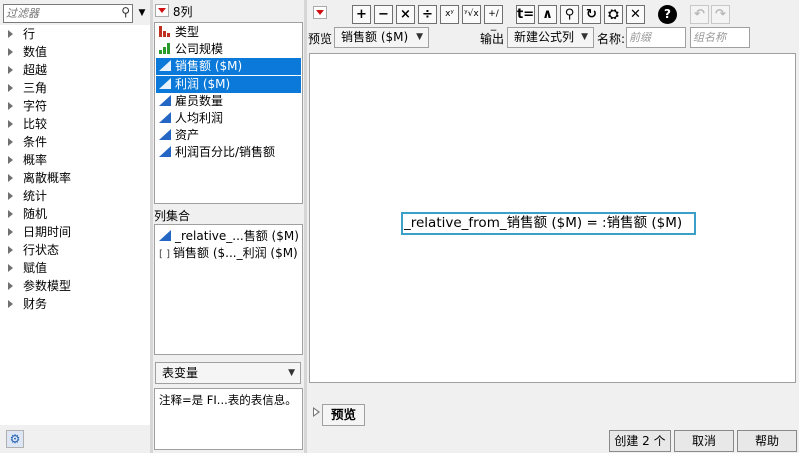 The image size is (799, 453). What do you see at coordinates (35, 214) in the screenshot?
I see `function-category-label: 随机` at bounding box center [35, 214].